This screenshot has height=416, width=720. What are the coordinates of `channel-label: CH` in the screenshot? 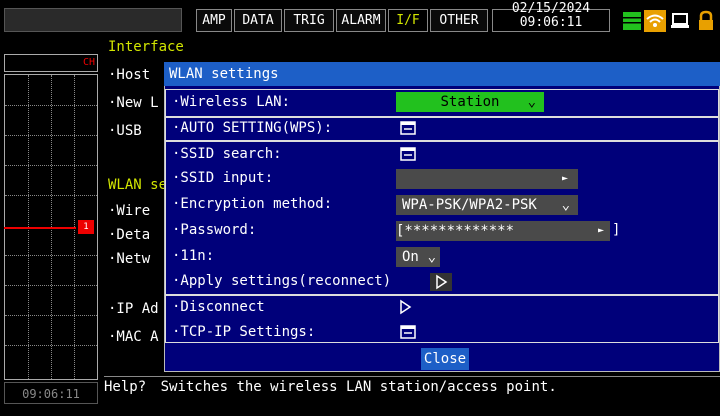 It's located at (51, 63).